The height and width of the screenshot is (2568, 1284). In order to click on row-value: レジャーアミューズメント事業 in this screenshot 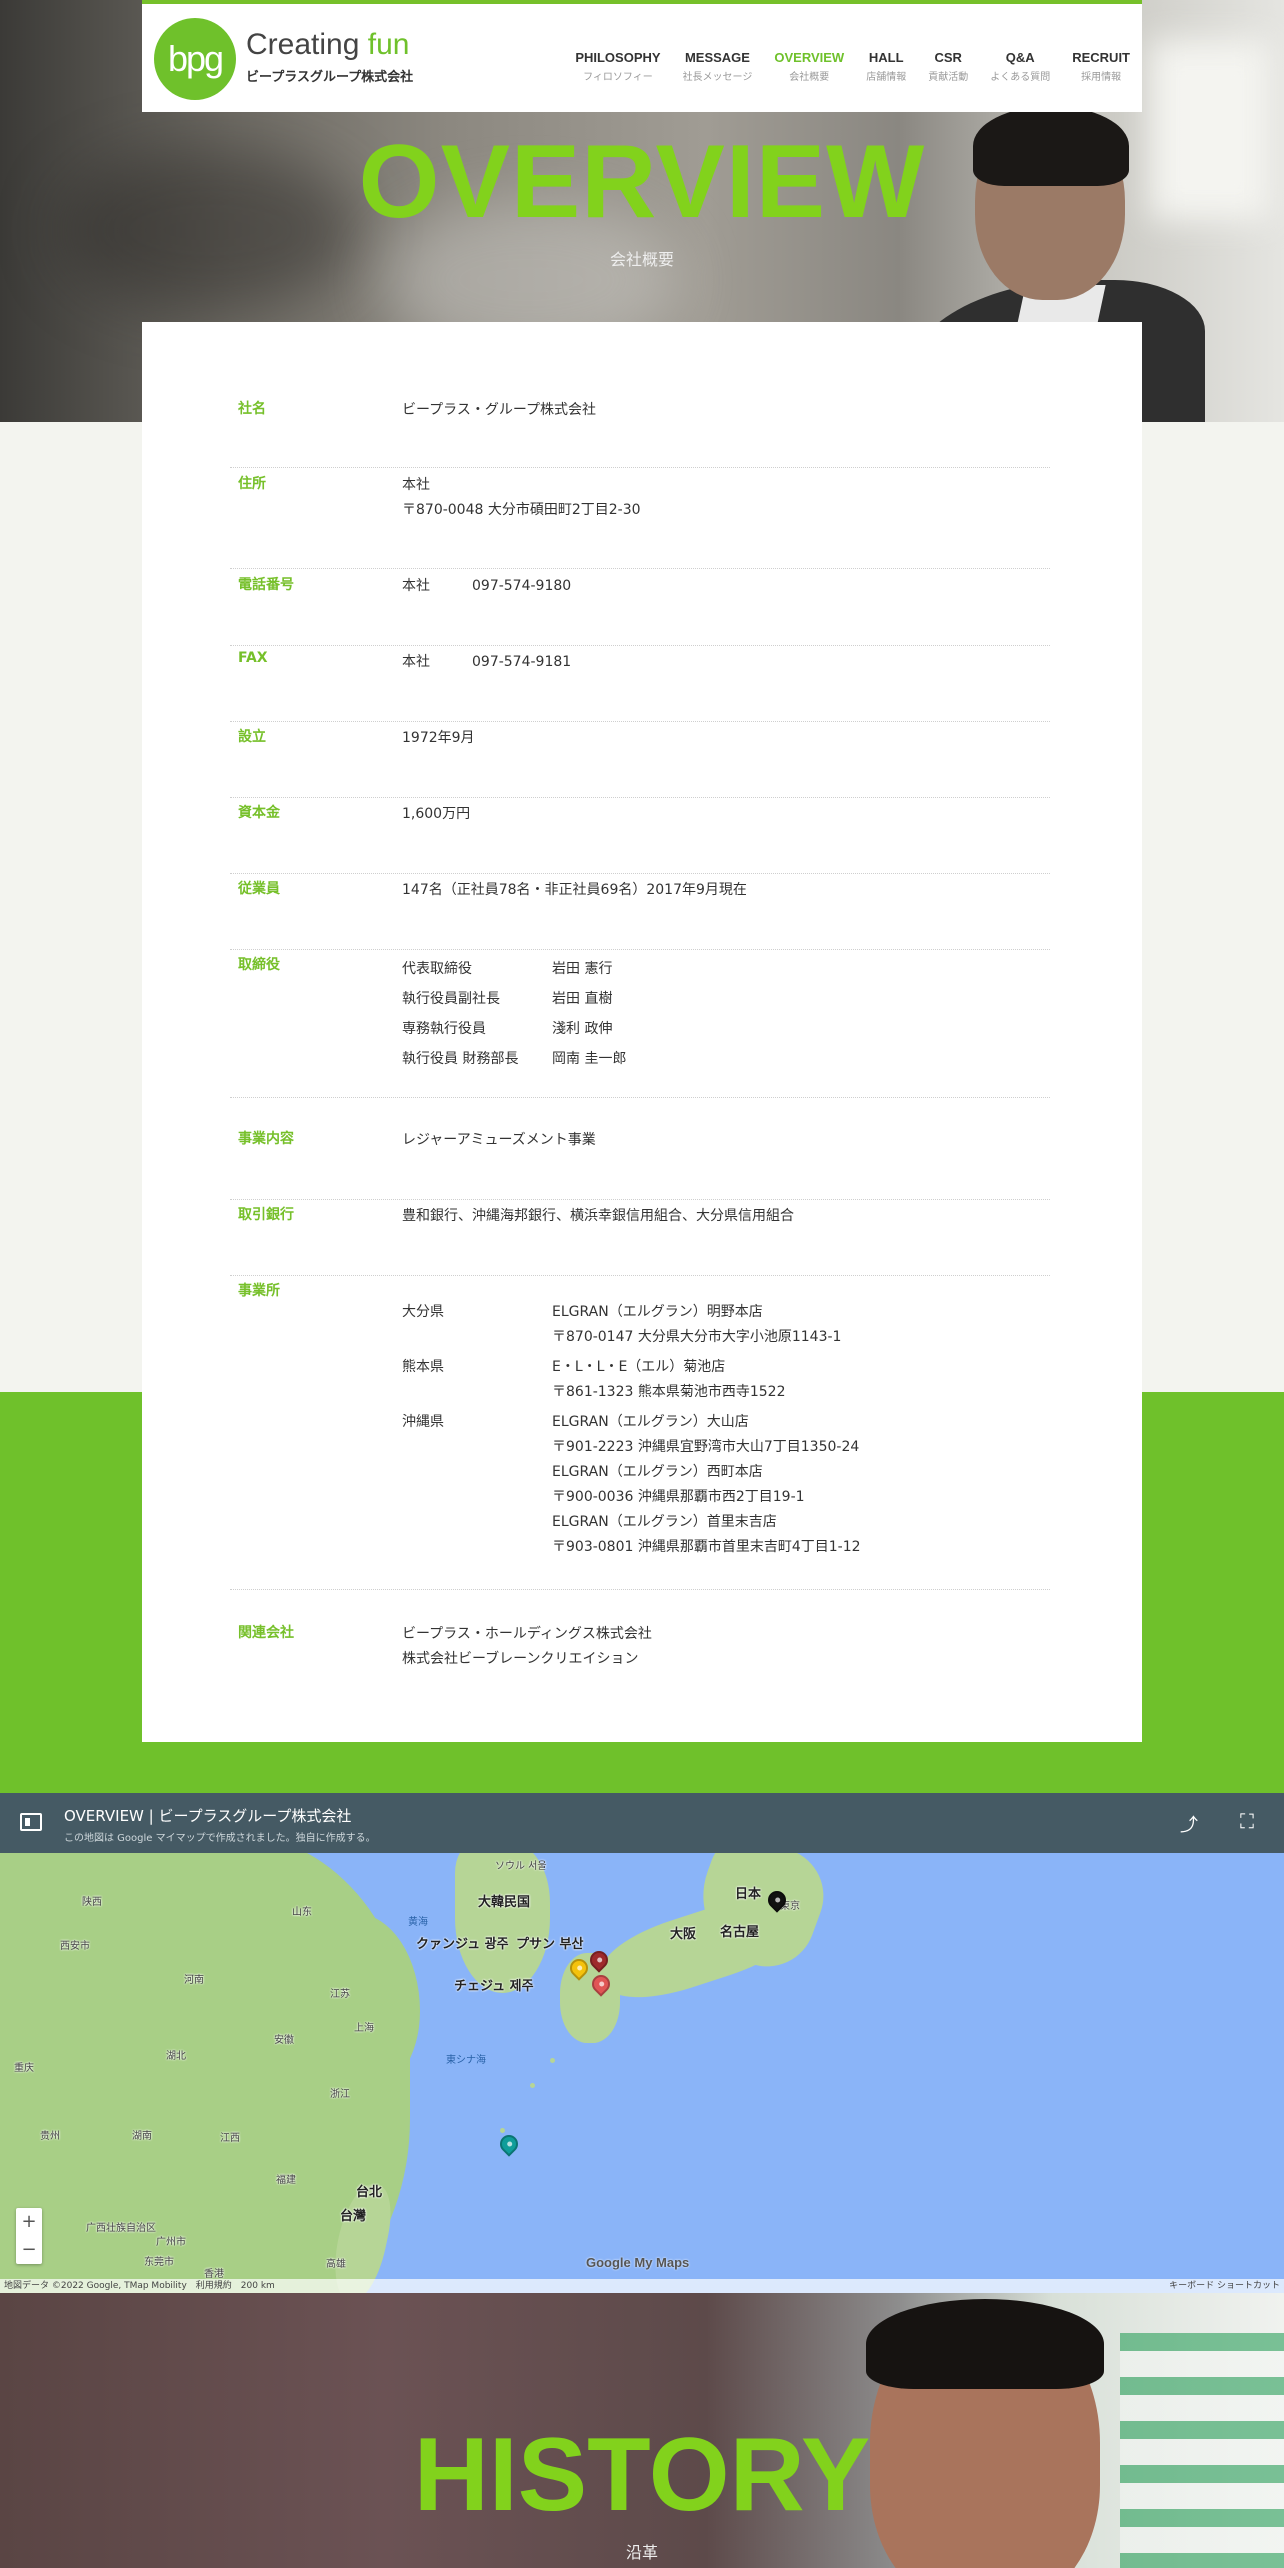, I will do `click(499, 1140)`.